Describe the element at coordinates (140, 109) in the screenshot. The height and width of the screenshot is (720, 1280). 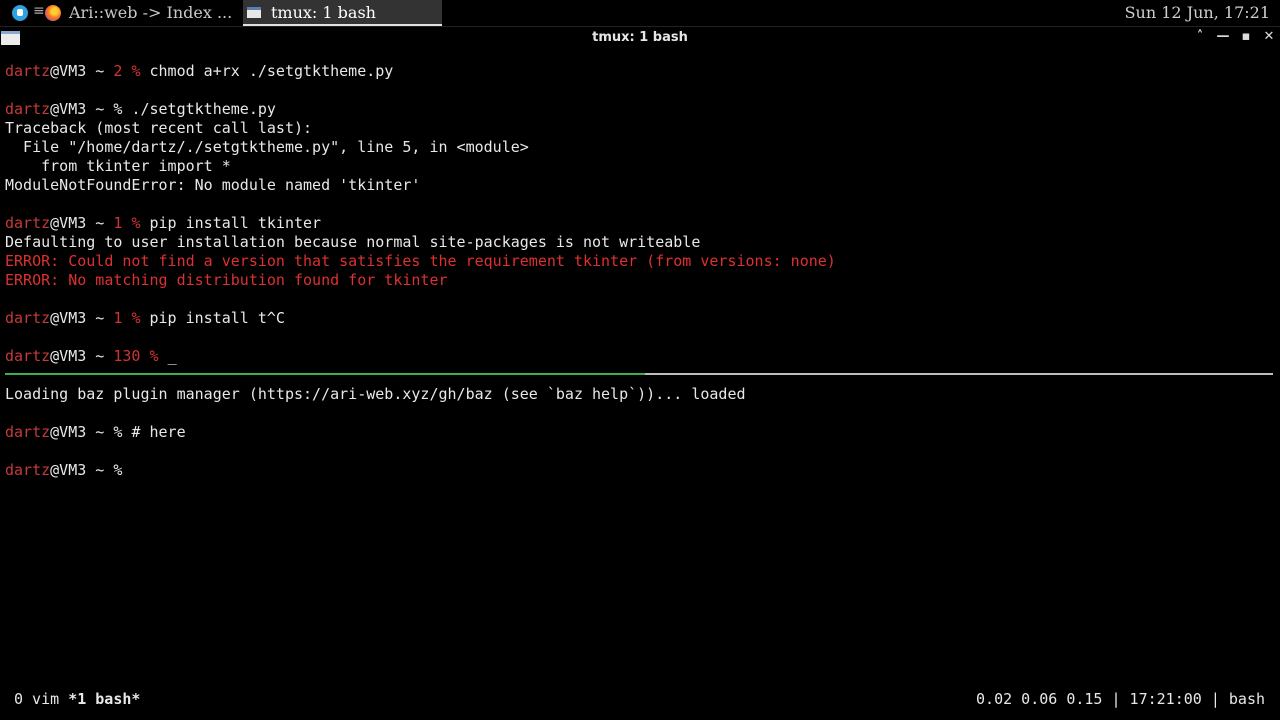
I see `terminal-line: dartz@VM3 ~ % ./setgtktheme.py` at that location.